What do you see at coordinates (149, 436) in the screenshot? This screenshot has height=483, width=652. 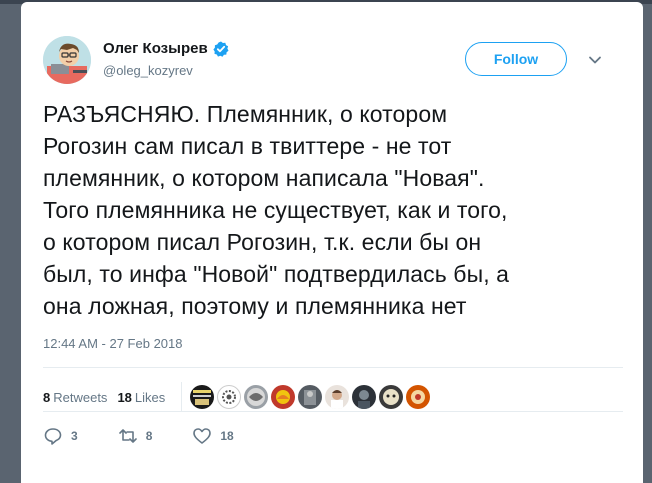 I see `retweet-count: 8` at bounding box center [149, 436].